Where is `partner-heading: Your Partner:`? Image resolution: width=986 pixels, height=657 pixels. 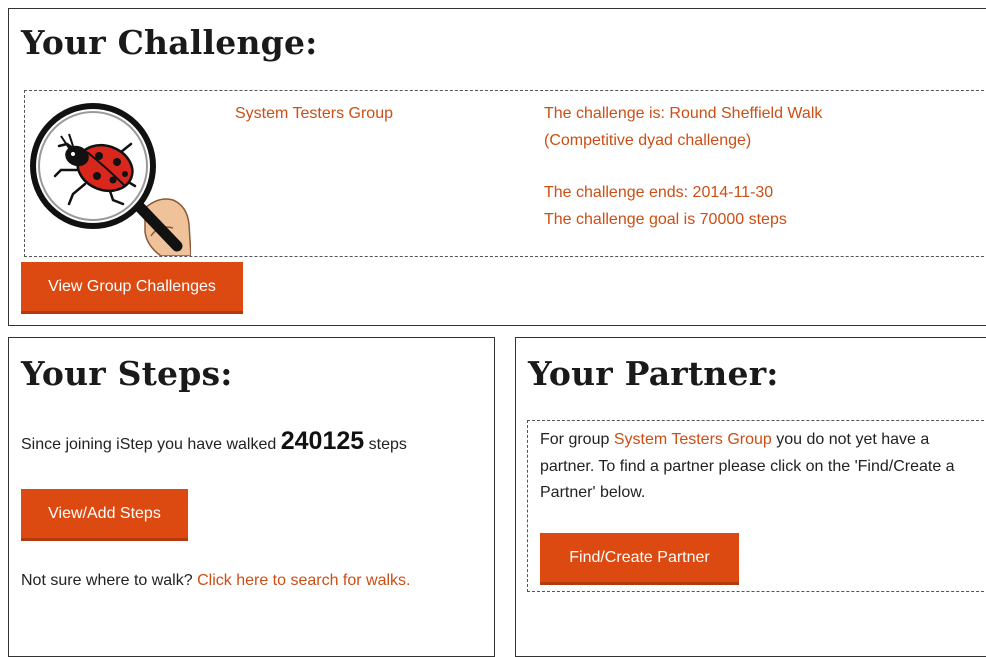
partner-heading: Your Partner: is located at coordinates (653, 373).